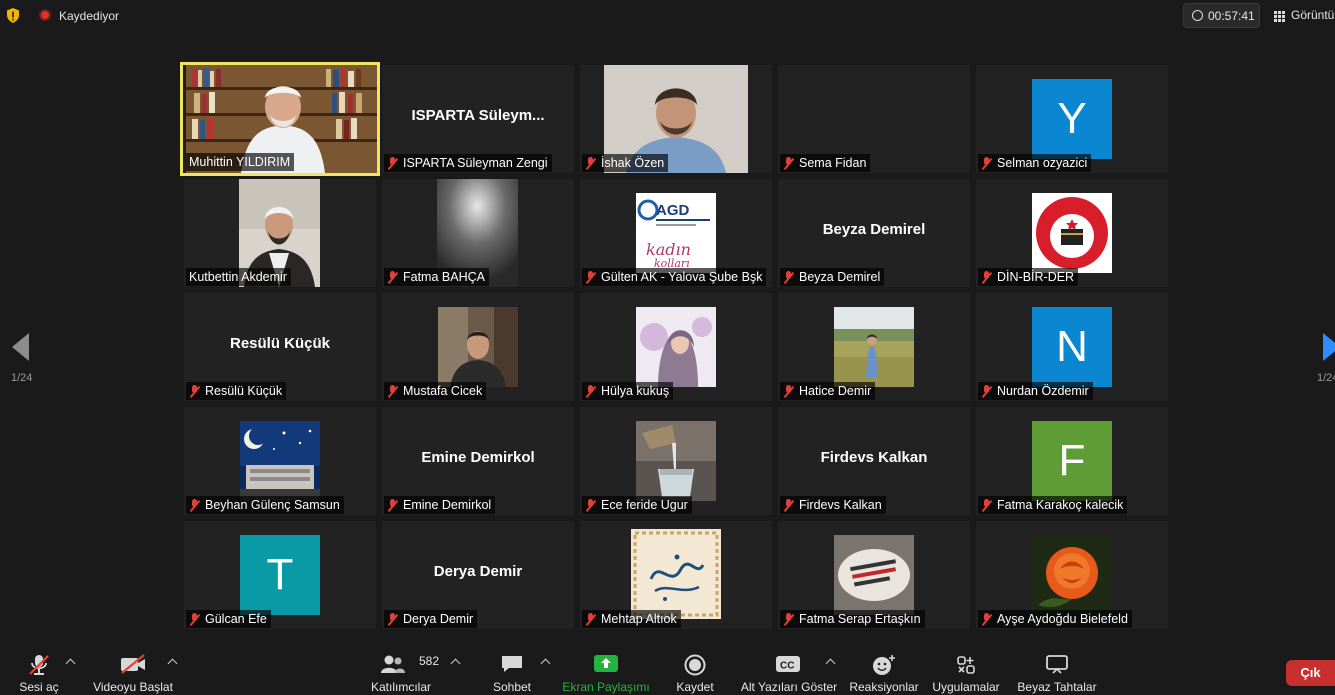 The width and height of the screenshot is (1335, 695). I want to click on view-label: Görüntü, so click(1313, 15).